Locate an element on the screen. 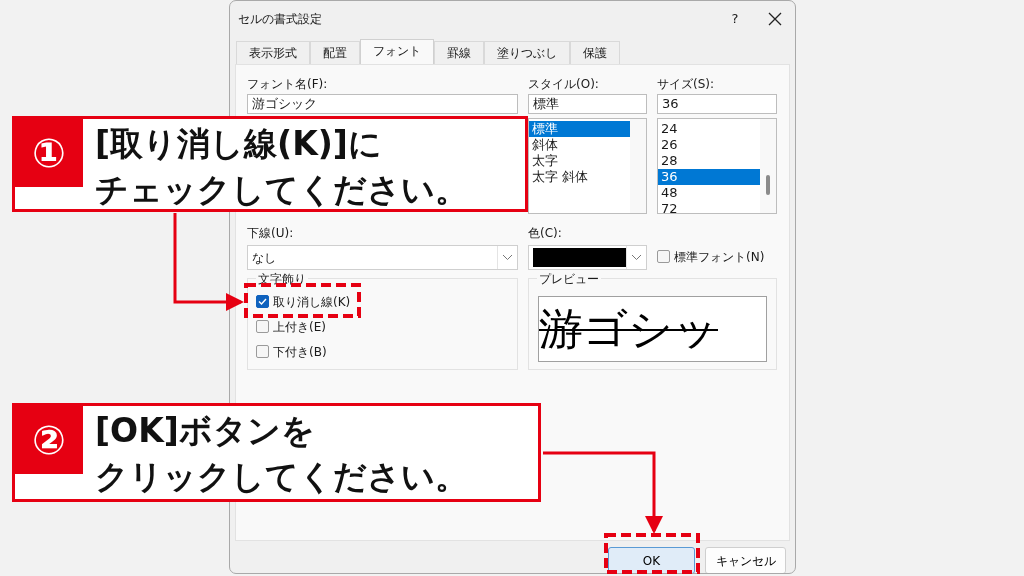 Image resolution: width=1024 pixels, height=576 pixels. checkbox-label: 標準フォント(N) is located at coordinates (719, 257).